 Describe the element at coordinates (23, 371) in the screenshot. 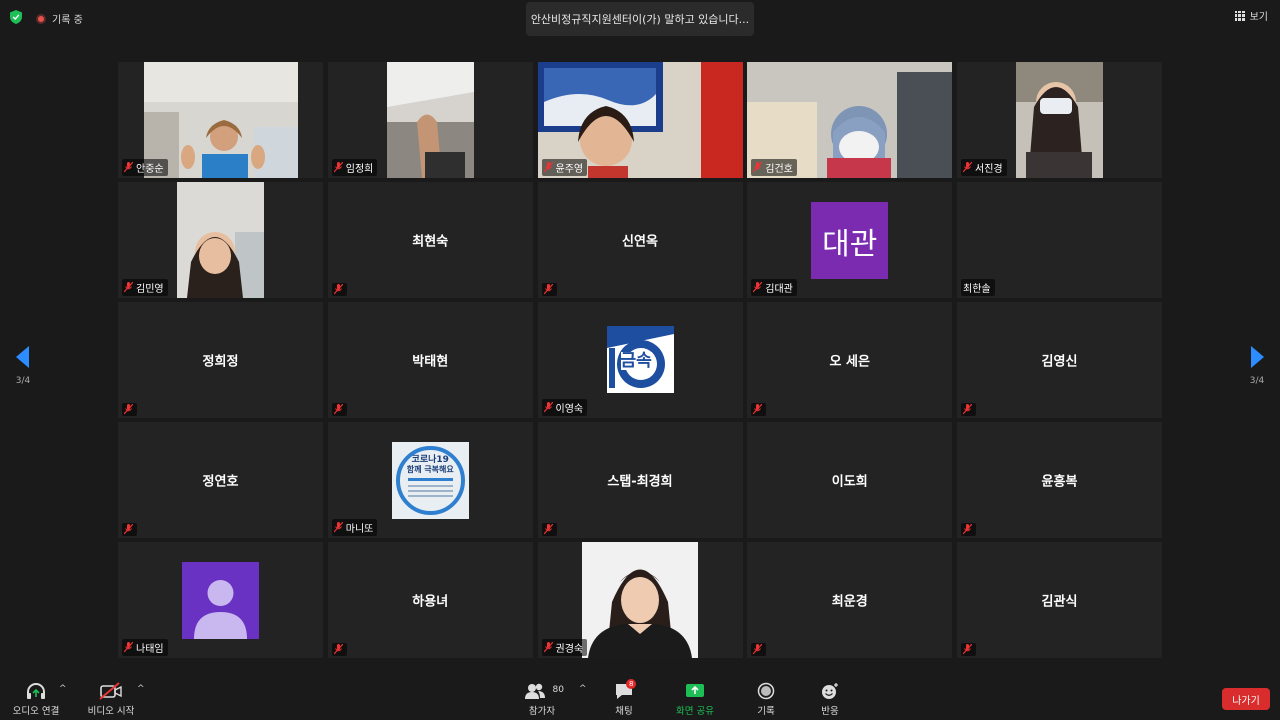

I see `previous-page-button: 3/4` at that location.